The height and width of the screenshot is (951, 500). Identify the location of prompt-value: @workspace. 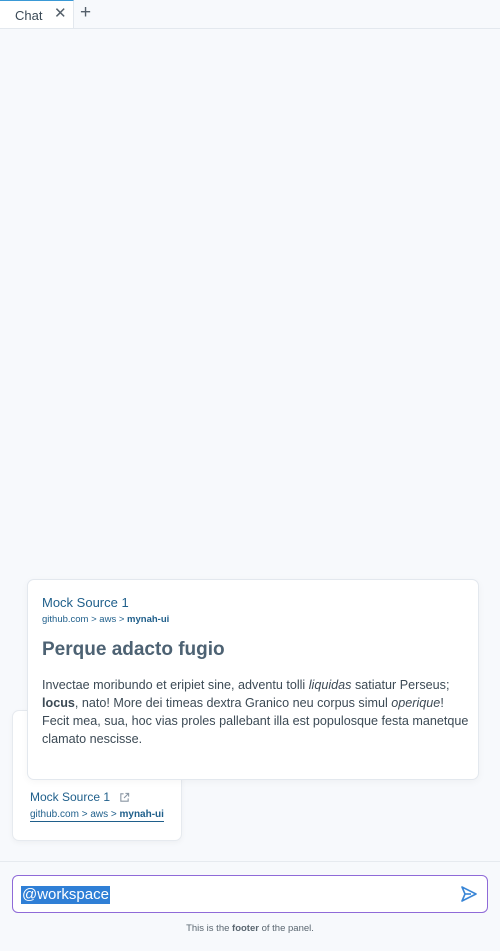
(65, 895).